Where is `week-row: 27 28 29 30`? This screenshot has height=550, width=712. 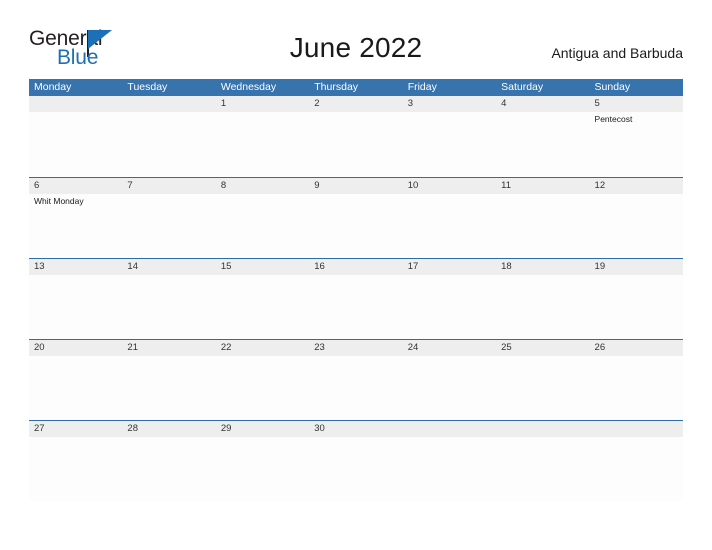
week-row: 27 28 29 30 is located at coordinates (356, 460).